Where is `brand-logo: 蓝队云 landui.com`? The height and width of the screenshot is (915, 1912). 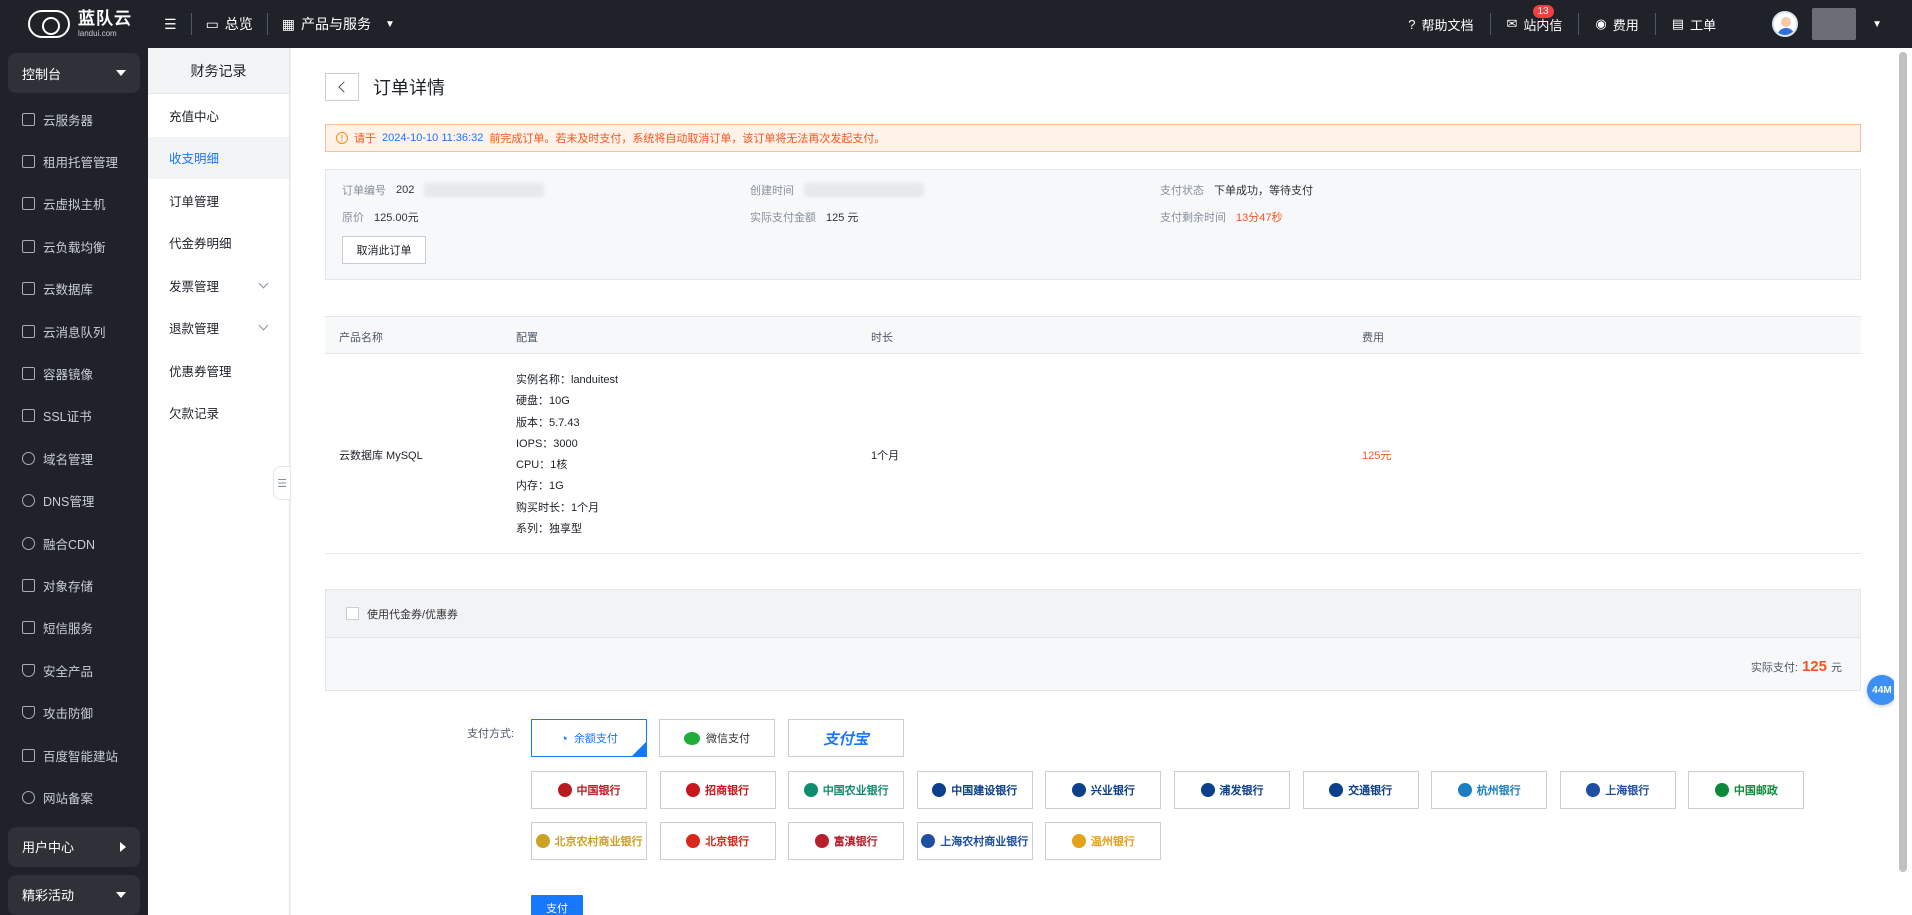 brand-logo: 蓝队云 landui.com is located at coordinates (75, 24).